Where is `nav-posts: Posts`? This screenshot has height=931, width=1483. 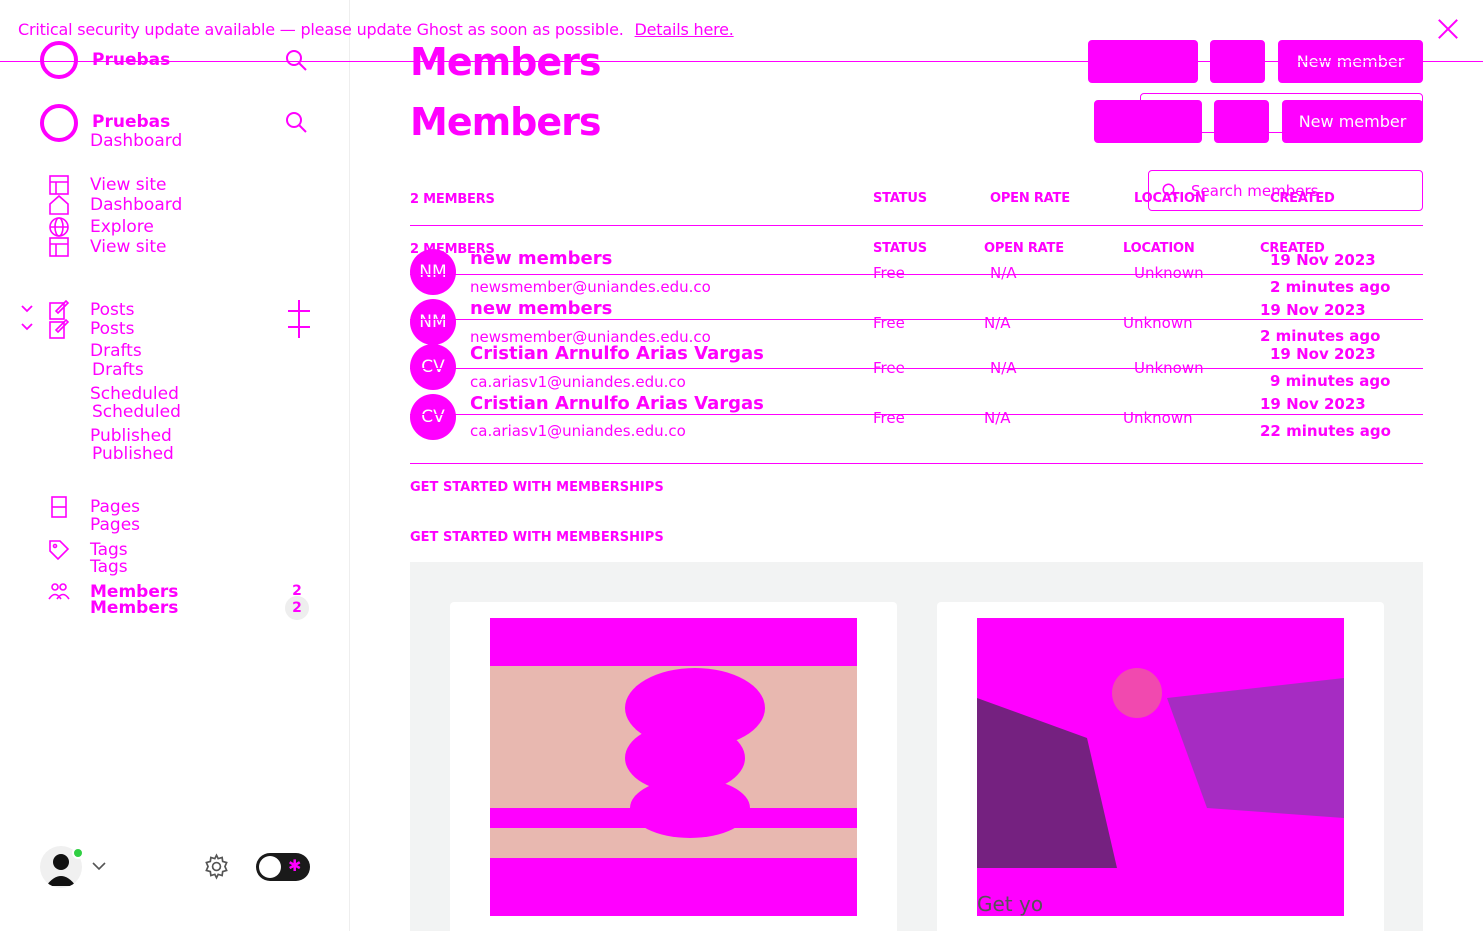 nav-posts: Posts is located at coordinates (91, 329).